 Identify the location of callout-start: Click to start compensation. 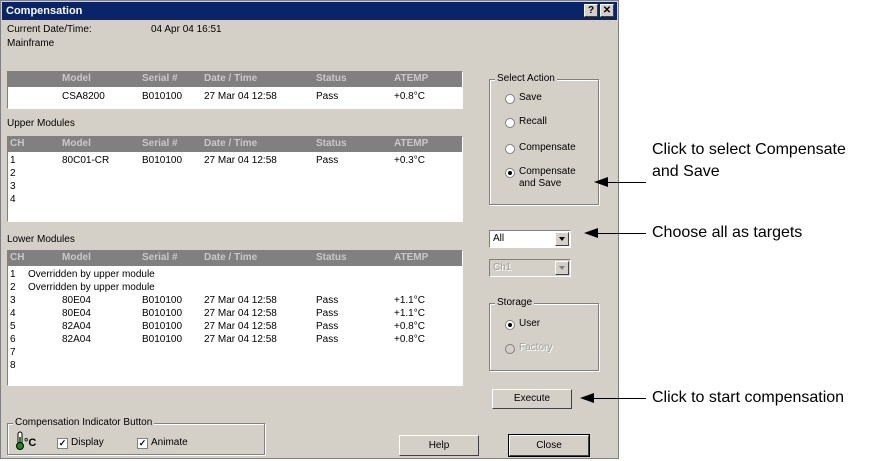
(748, 397).